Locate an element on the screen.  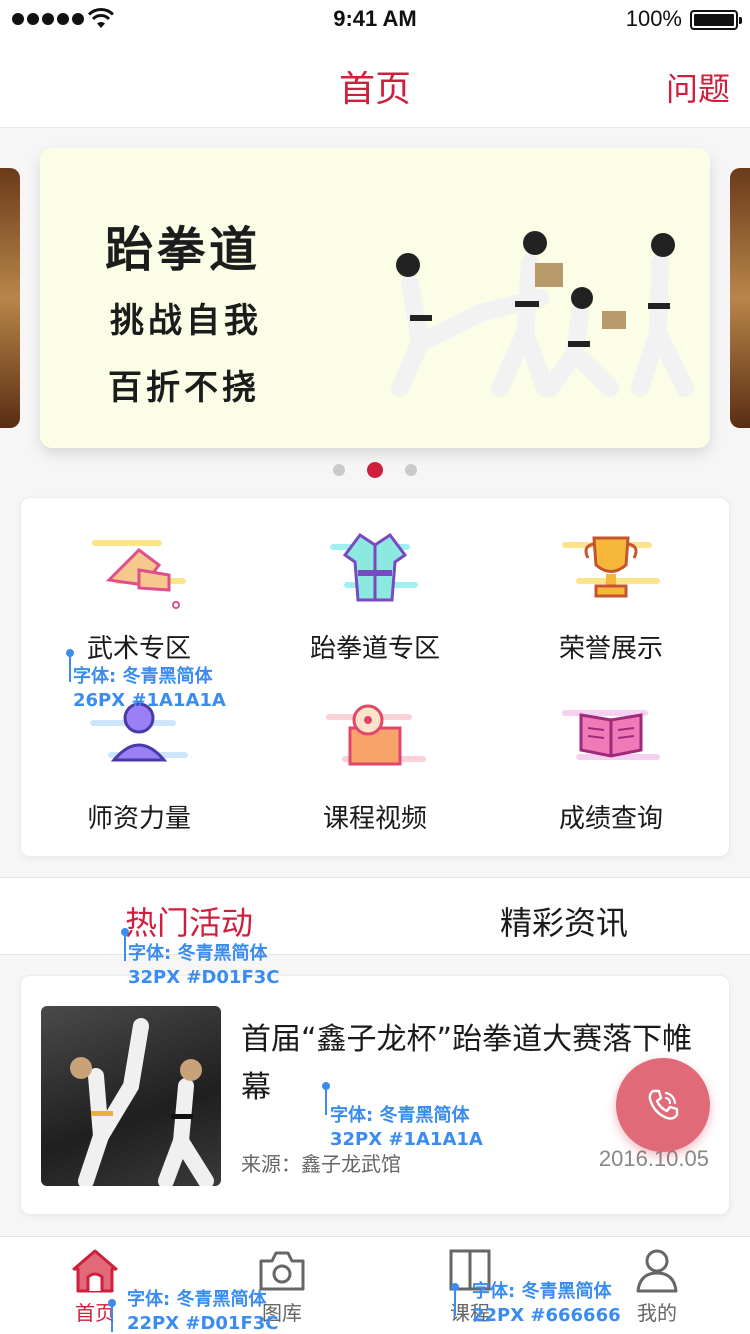
annotation-tabbar-inactive: 字体: 冬青黑简体 22PX #666666 is located at coordinates (546, 1304).